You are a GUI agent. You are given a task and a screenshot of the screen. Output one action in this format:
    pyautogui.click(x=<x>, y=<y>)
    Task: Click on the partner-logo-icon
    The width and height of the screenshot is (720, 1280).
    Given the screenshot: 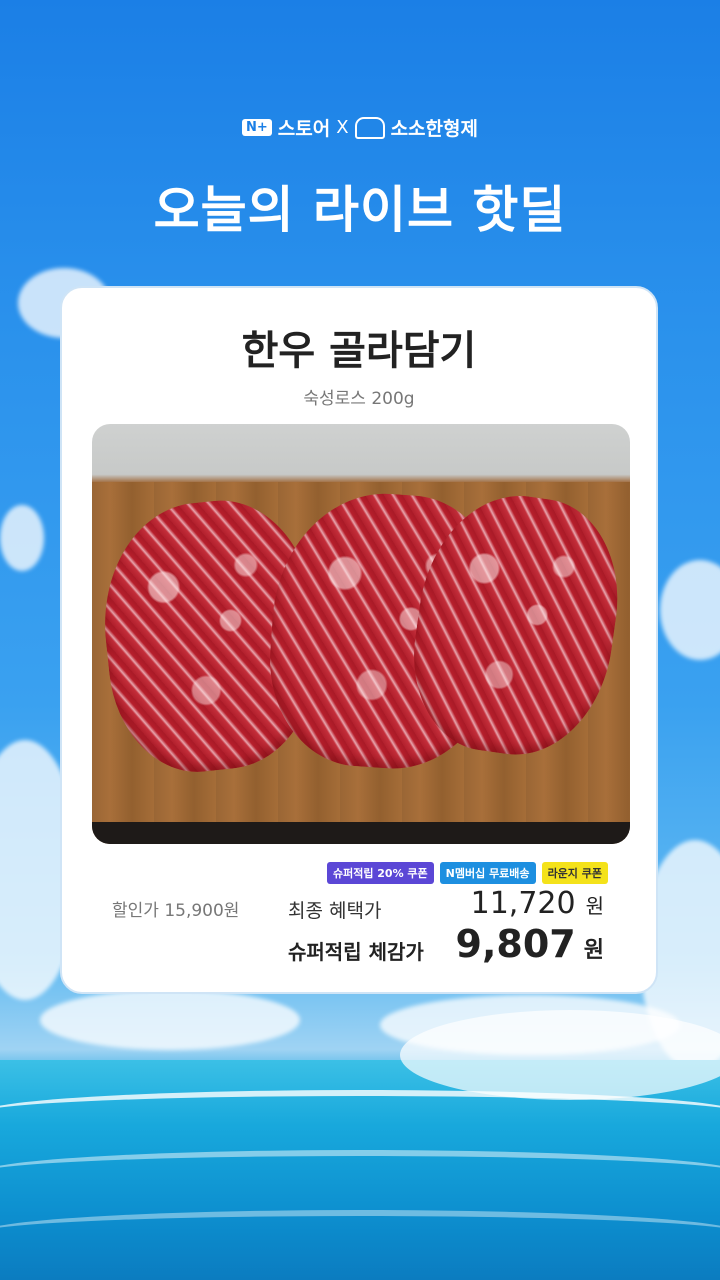 What is the action you would take?
    pyautogui.click(x=369, y=127)
    